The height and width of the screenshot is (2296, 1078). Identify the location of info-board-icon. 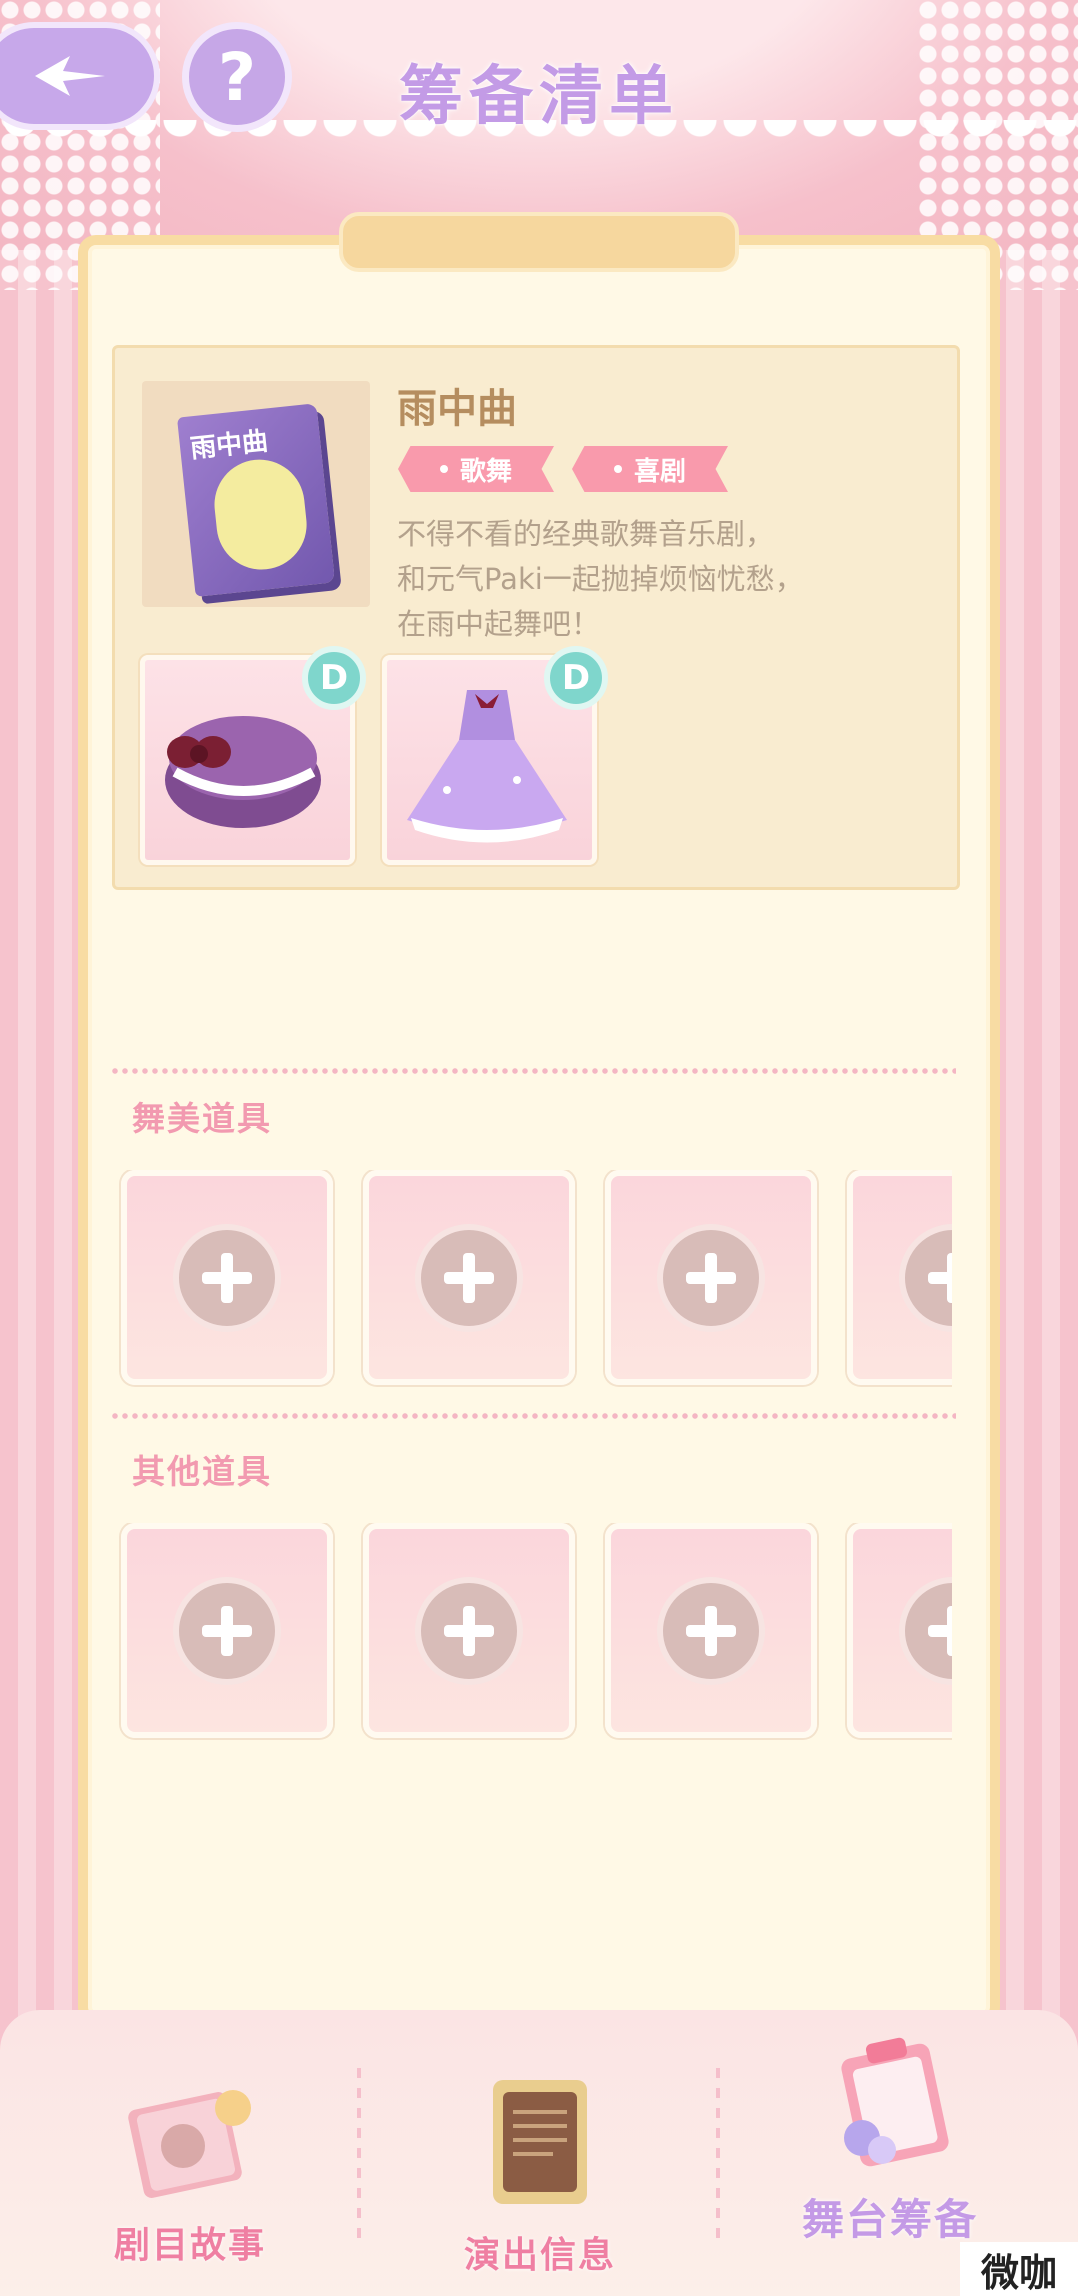
(540, 2142).